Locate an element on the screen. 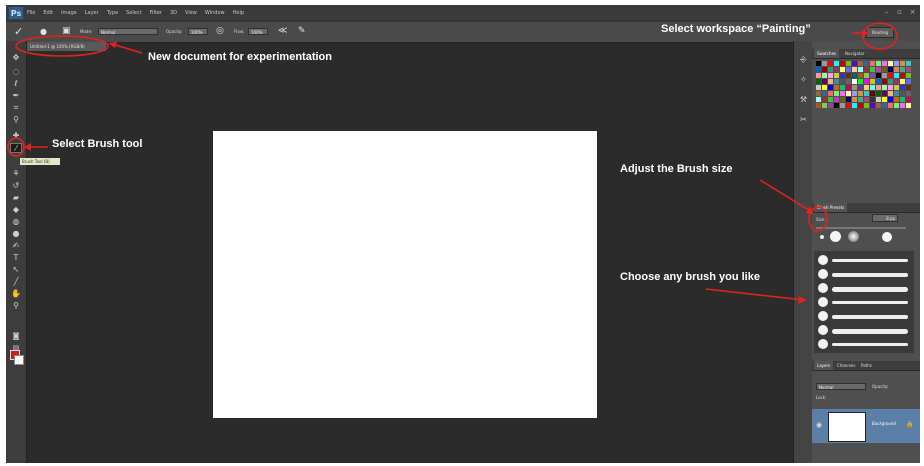 The height and width of the screenshot is (466, 924). brush-panel-toggle-icon: ▣ is located at coordinates (66, 31).